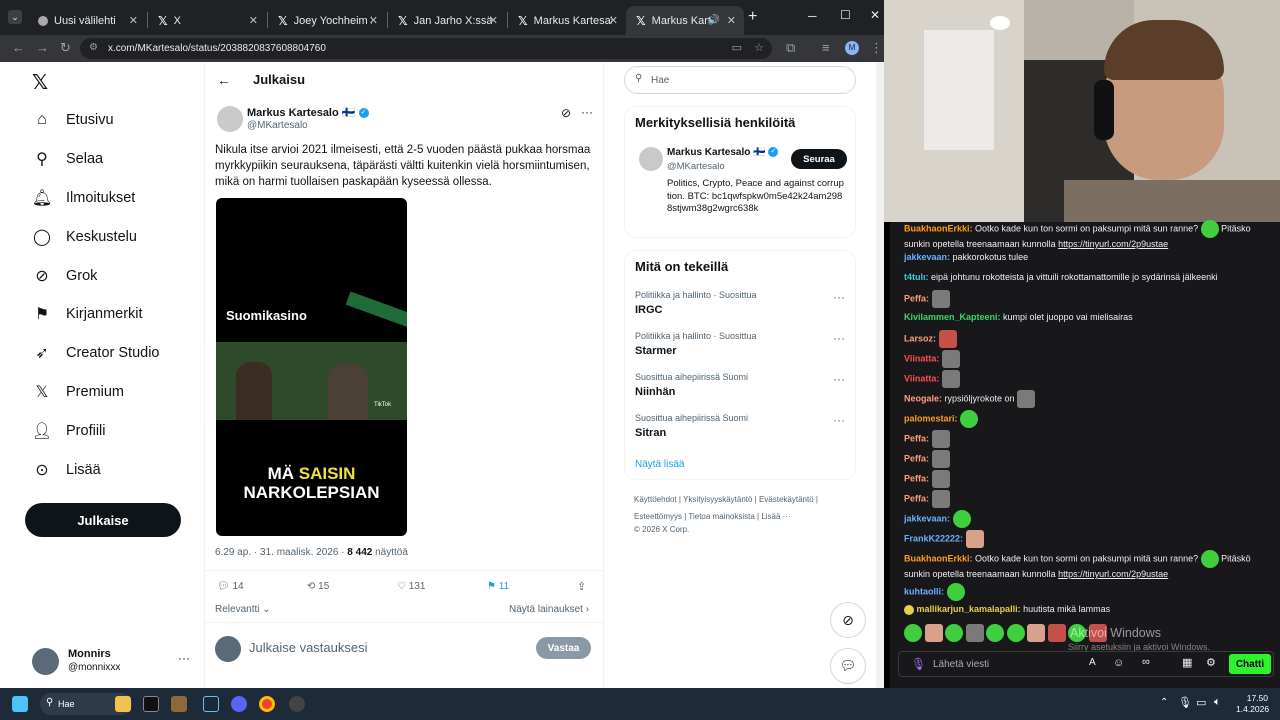 This screenshot has width=1280, height=720. Describe the element at coordinates (1187, 662) in the screenshot. I see `calendar-icon: ▦` at that location.